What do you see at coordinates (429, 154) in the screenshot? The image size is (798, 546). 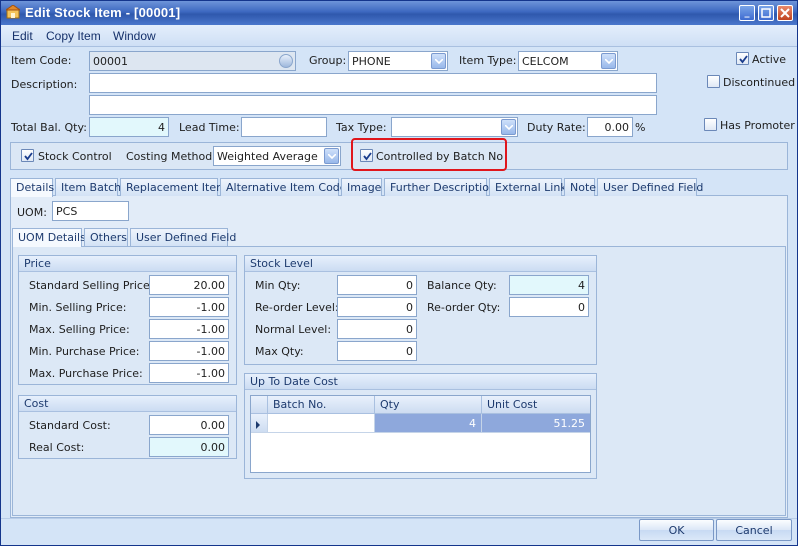 I see `highlight-box` at bounding box center [429, 154].